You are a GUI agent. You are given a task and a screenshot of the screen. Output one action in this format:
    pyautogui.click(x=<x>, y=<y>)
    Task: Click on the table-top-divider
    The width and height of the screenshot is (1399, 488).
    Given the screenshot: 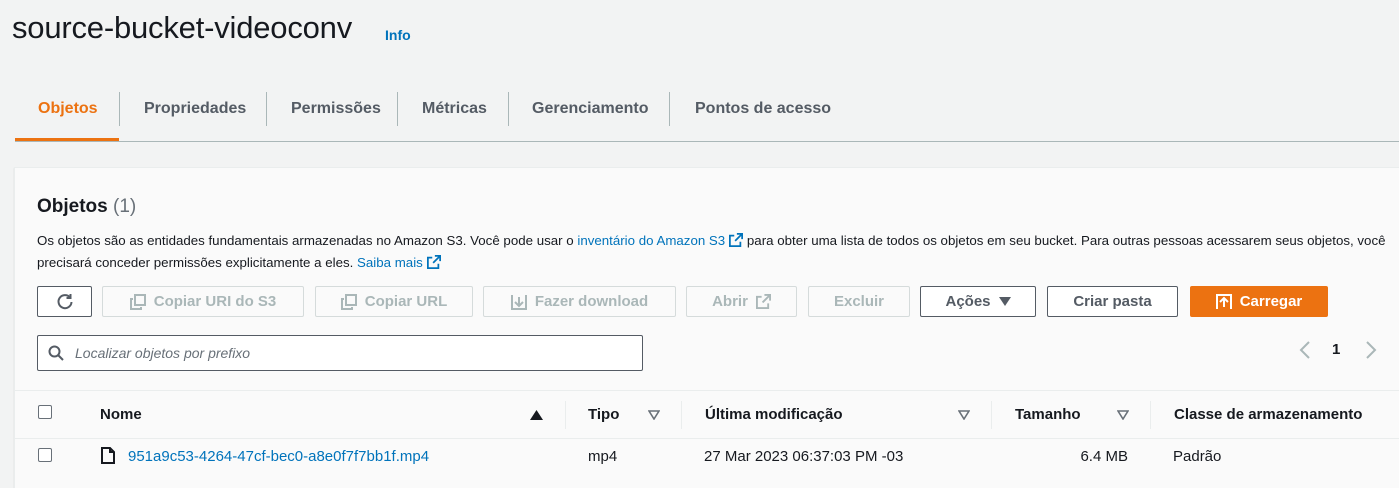 What is the action you would take?
    pyautogui.click(x=707, y=390)
    